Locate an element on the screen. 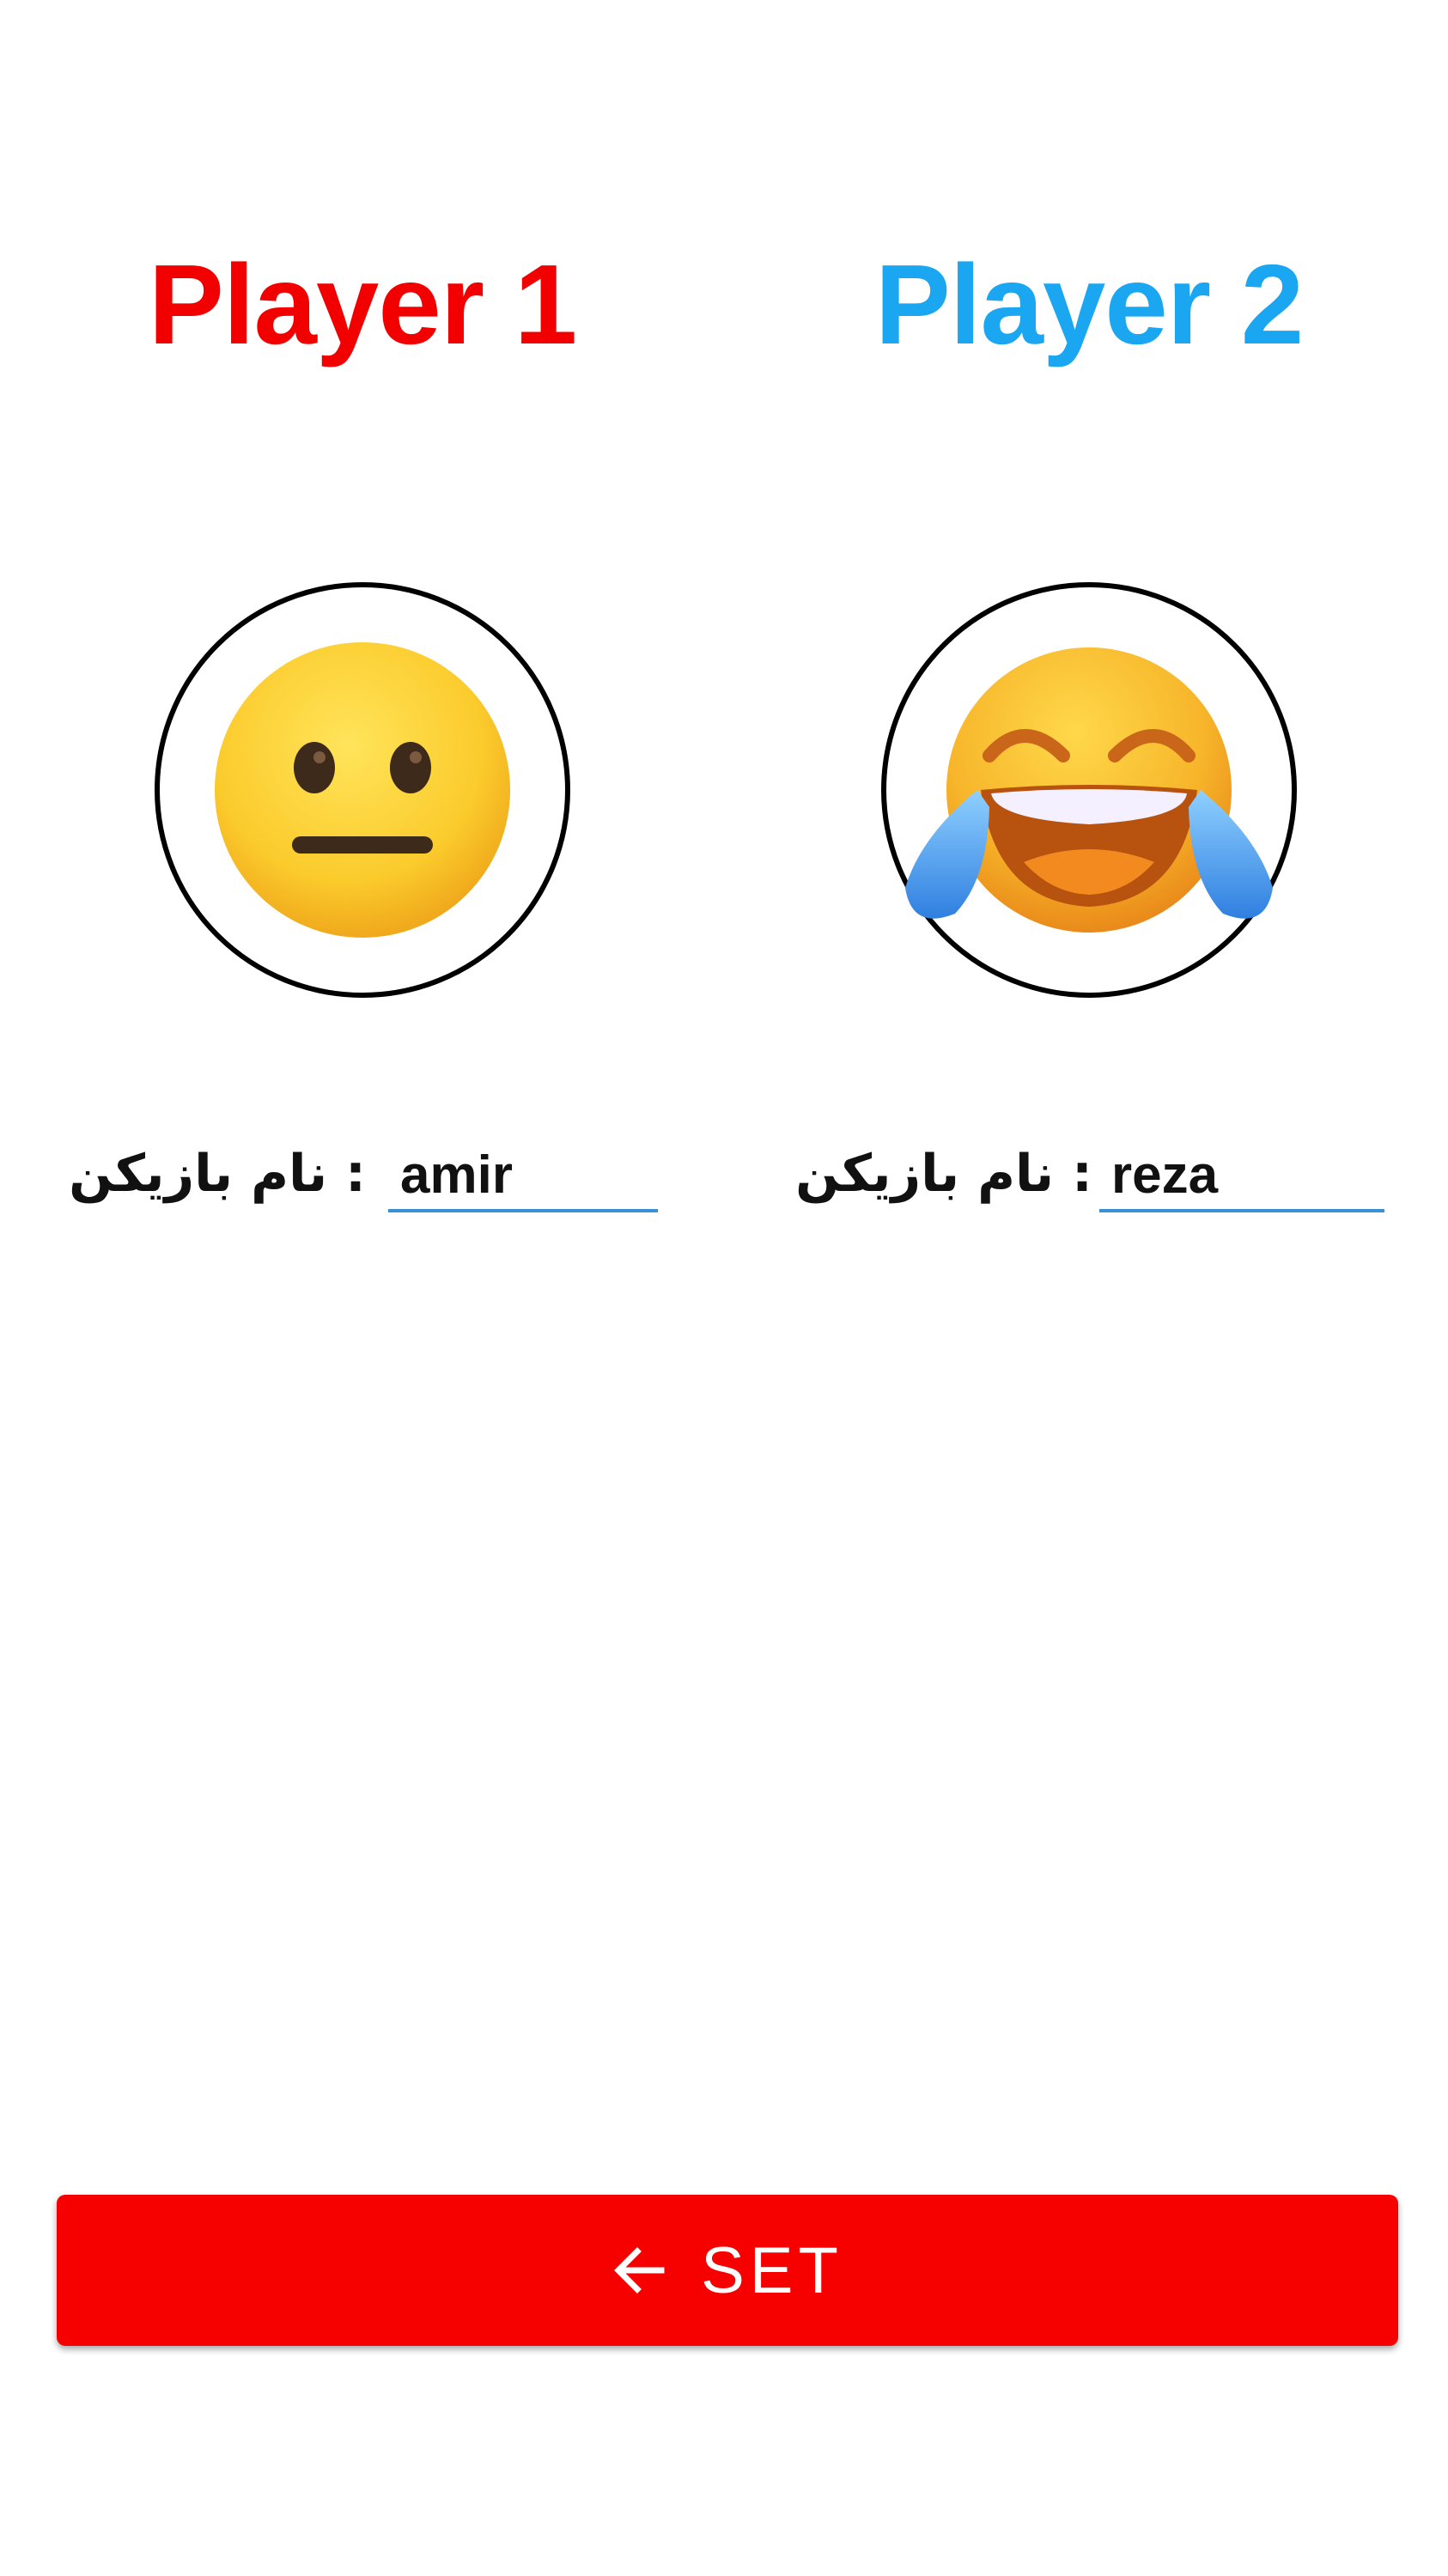 The image size is (1448, 2576). player-1-avatar is located at coordinates (362, 790).